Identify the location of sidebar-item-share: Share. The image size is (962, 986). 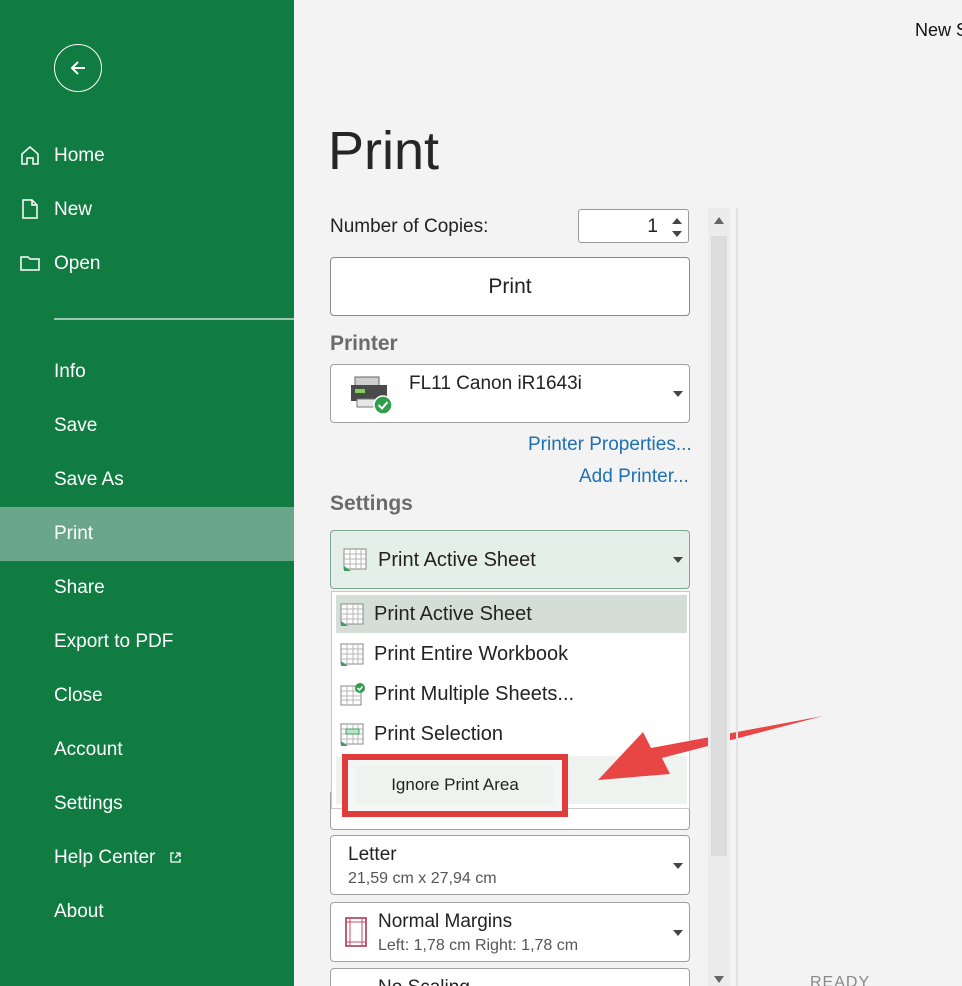
(147, 588).